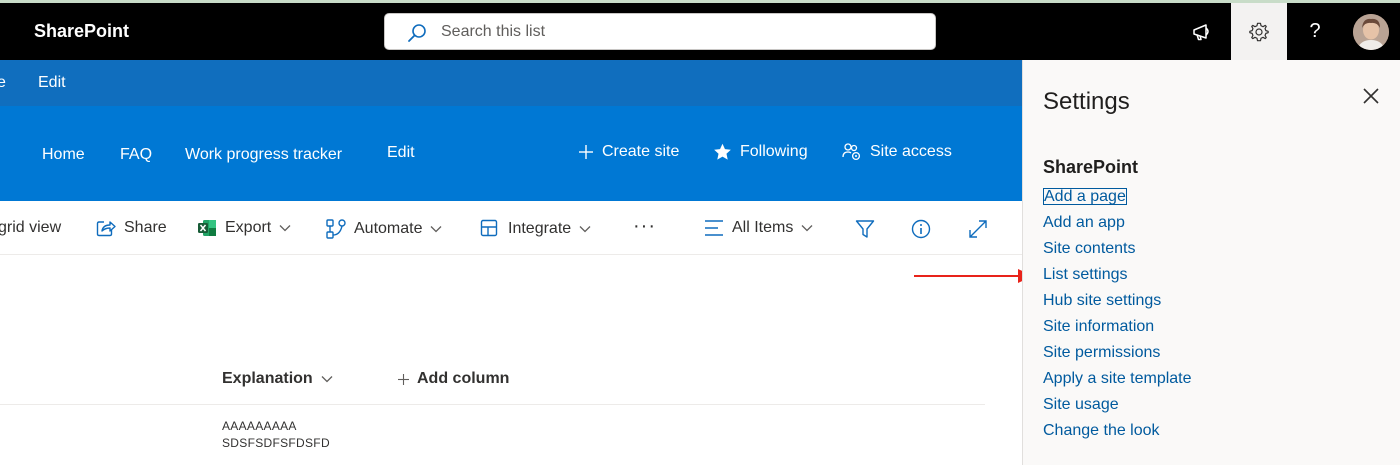 This screenshot has height=465, width=1400. I want to click on link-add-a-page: Add a page, so click(1117, 197).